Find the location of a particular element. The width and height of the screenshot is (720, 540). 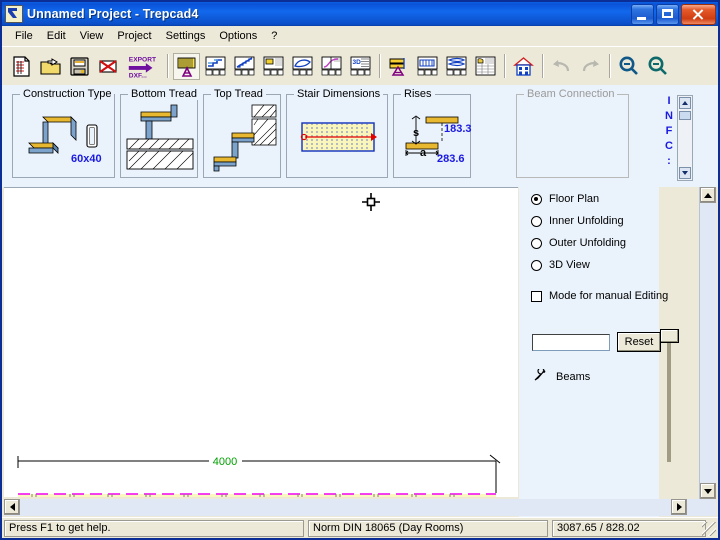

status-hint: Press F1 to get help. is located at coordinates (154, 528).